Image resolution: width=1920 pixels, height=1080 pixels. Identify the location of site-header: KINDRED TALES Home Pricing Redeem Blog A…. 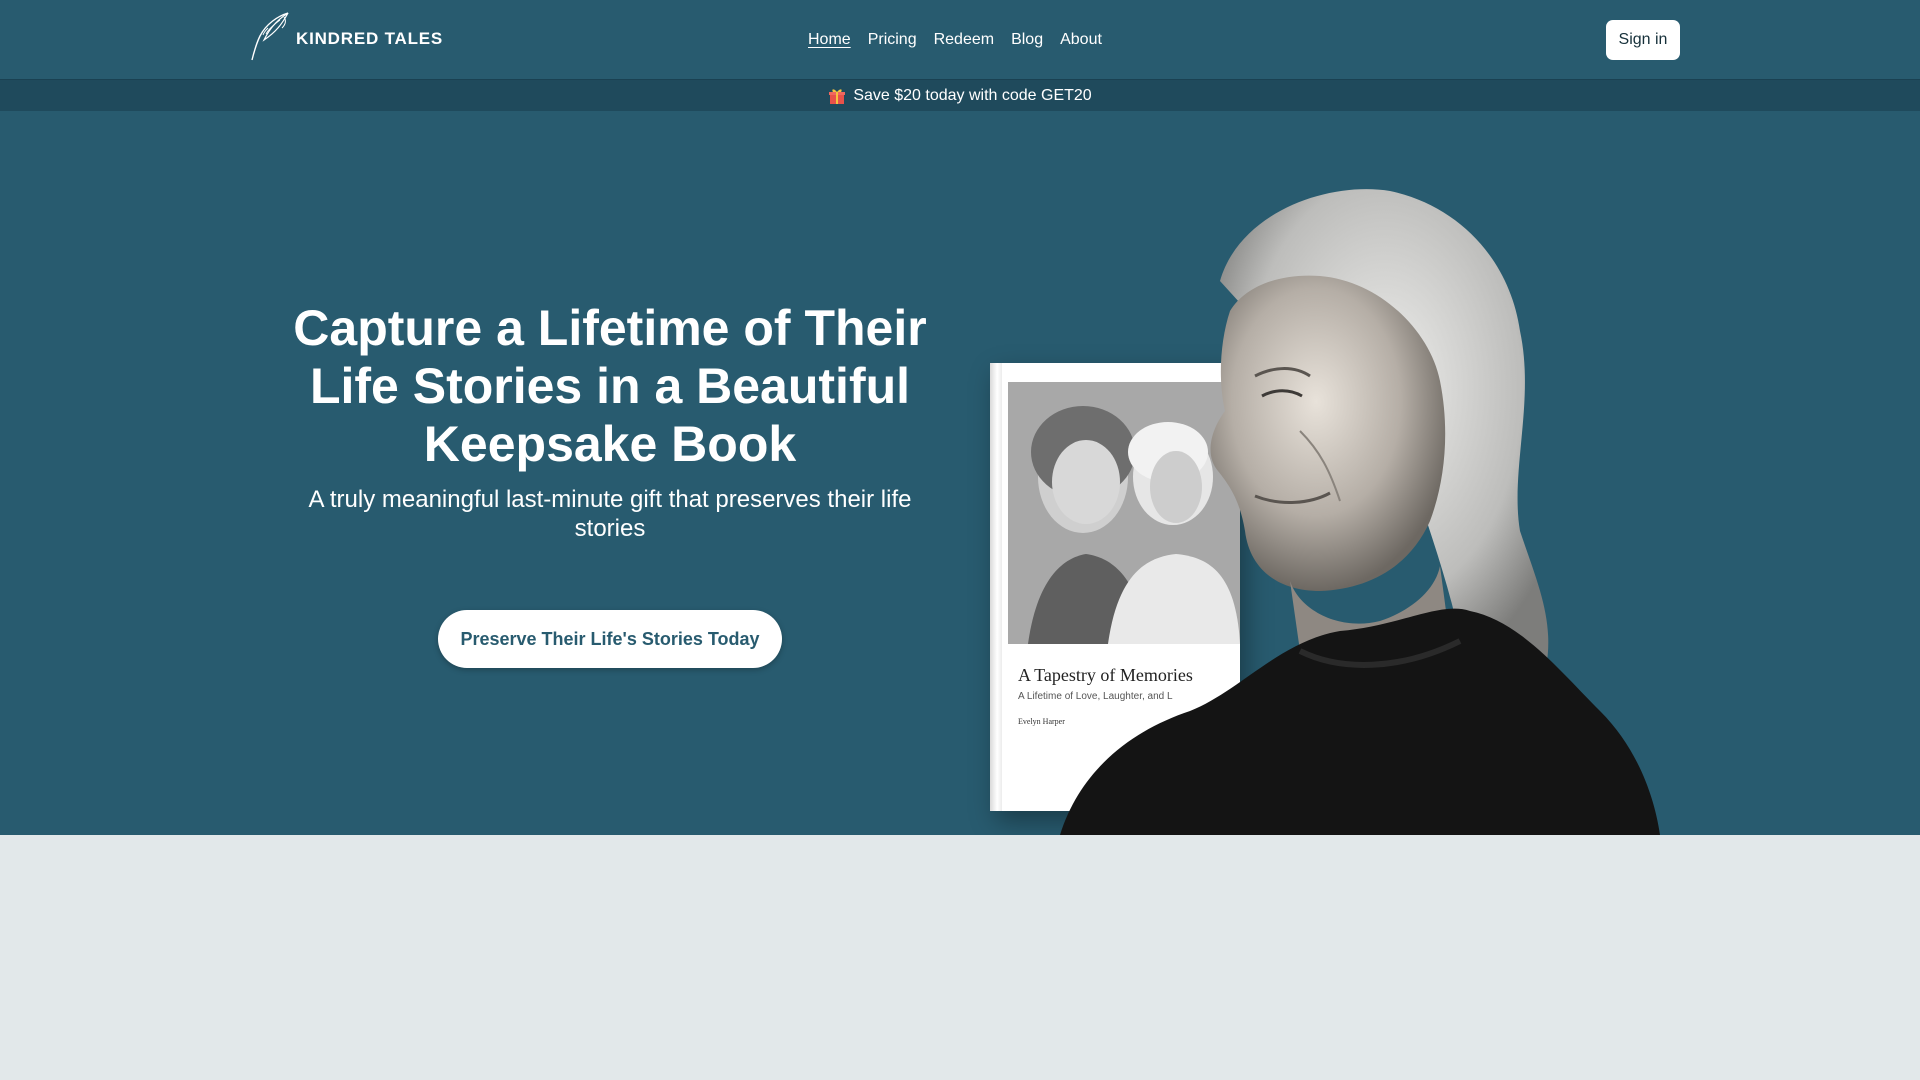
(960, 39).